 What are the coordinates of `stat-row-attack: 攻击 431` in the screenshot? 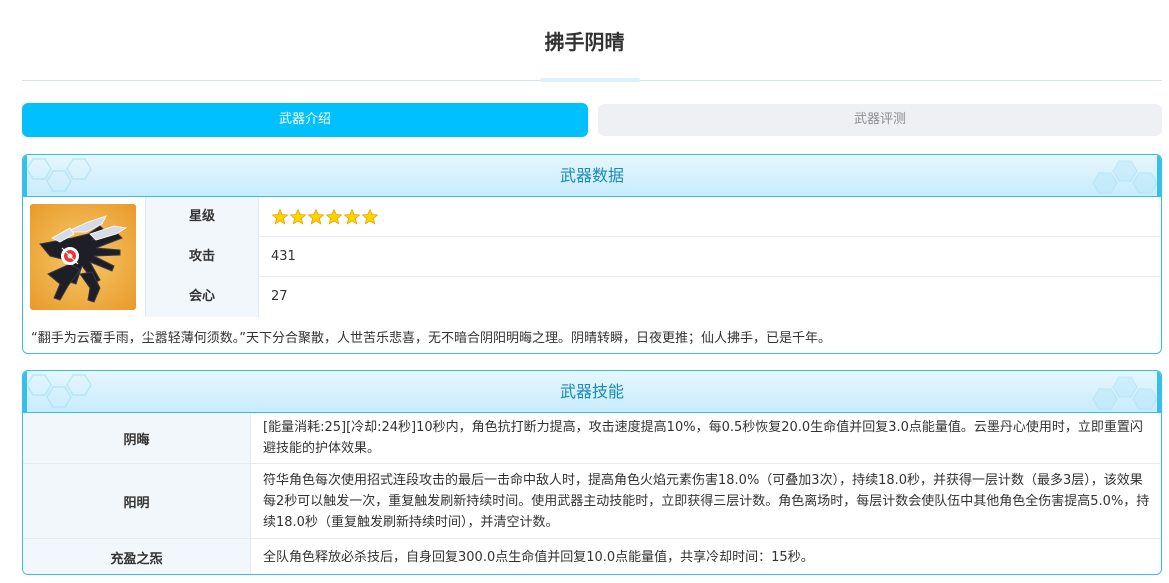 It's located at (653, 257).